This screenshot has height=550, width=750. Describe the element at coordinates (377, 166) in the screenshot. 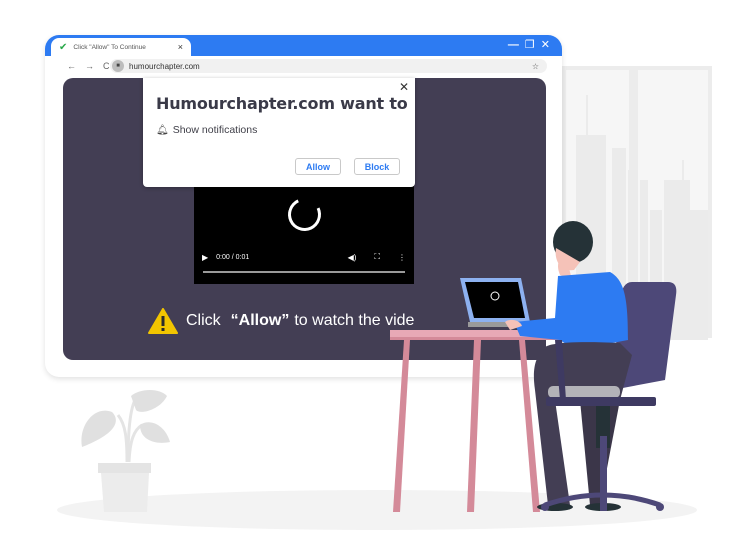

I see `block-button: Block` at that location.